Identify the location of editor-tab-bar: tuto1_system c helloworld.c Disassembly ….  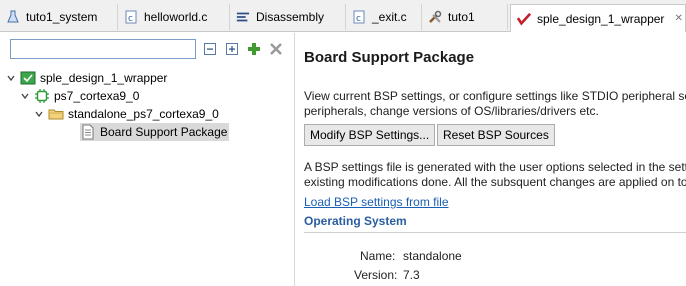
(343, 16).